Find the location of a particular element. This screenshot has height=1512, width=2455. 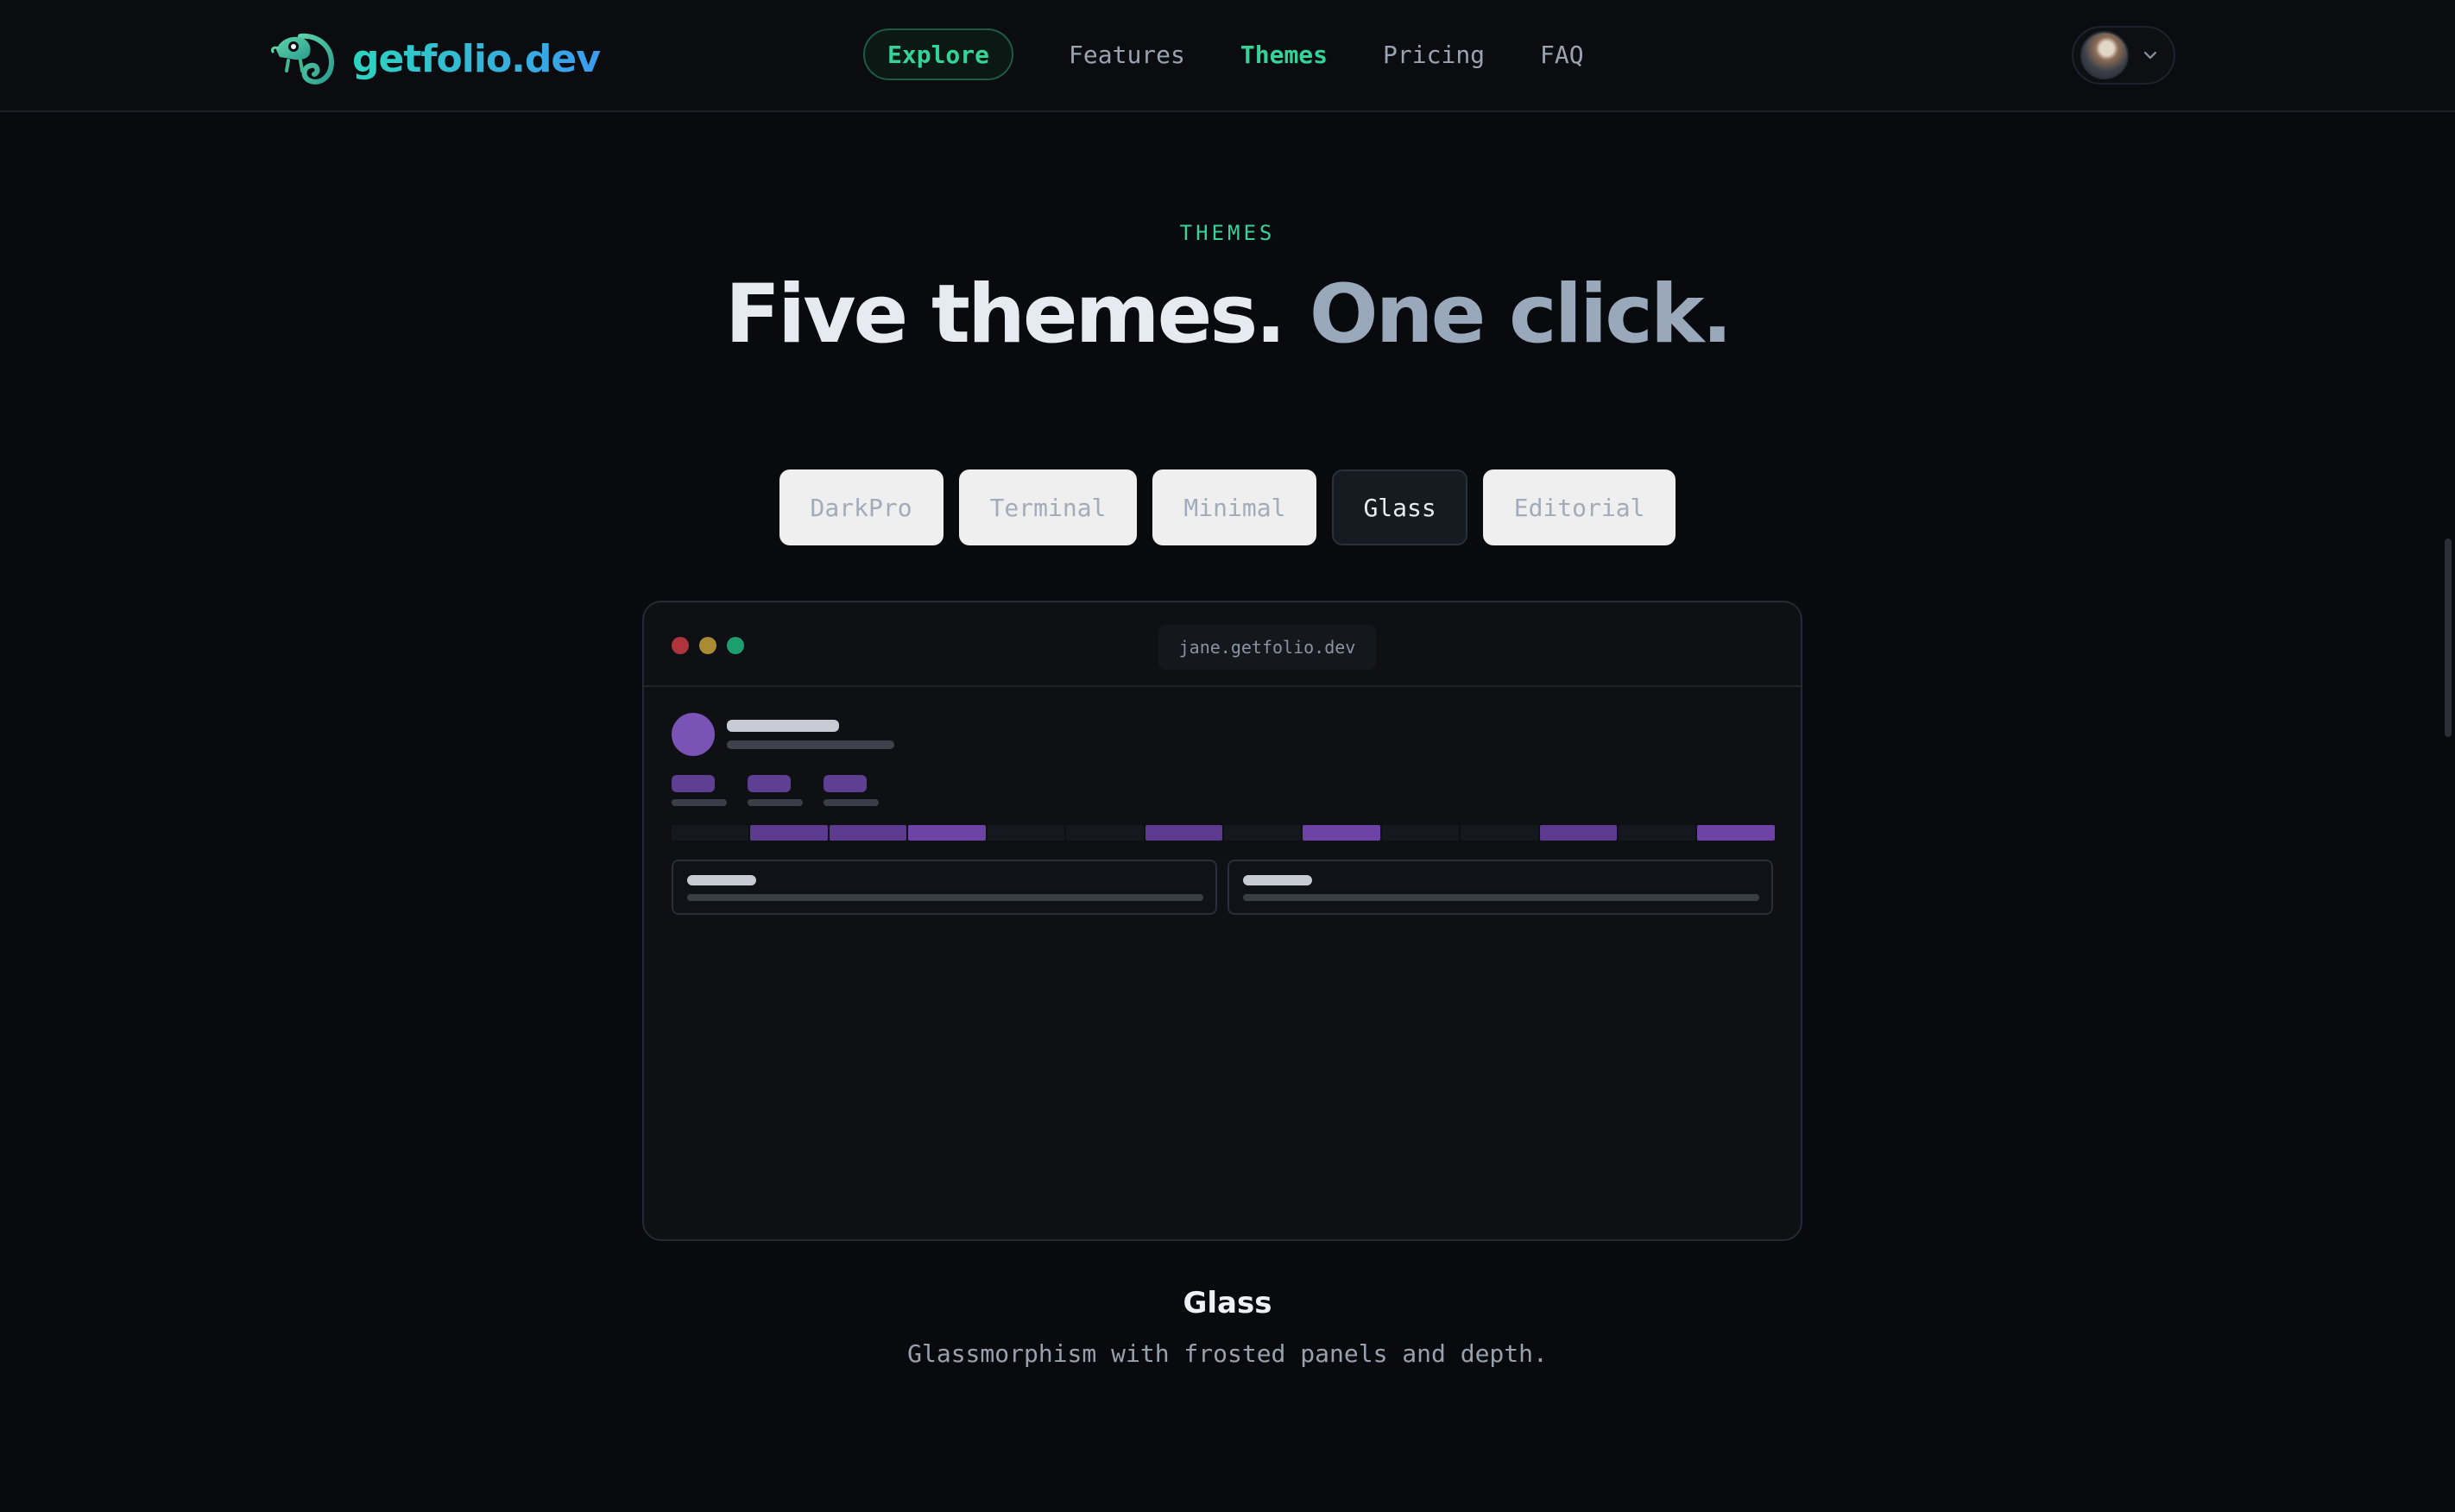

brand-name: getfolio.dev is located at coordinates (477, 59).